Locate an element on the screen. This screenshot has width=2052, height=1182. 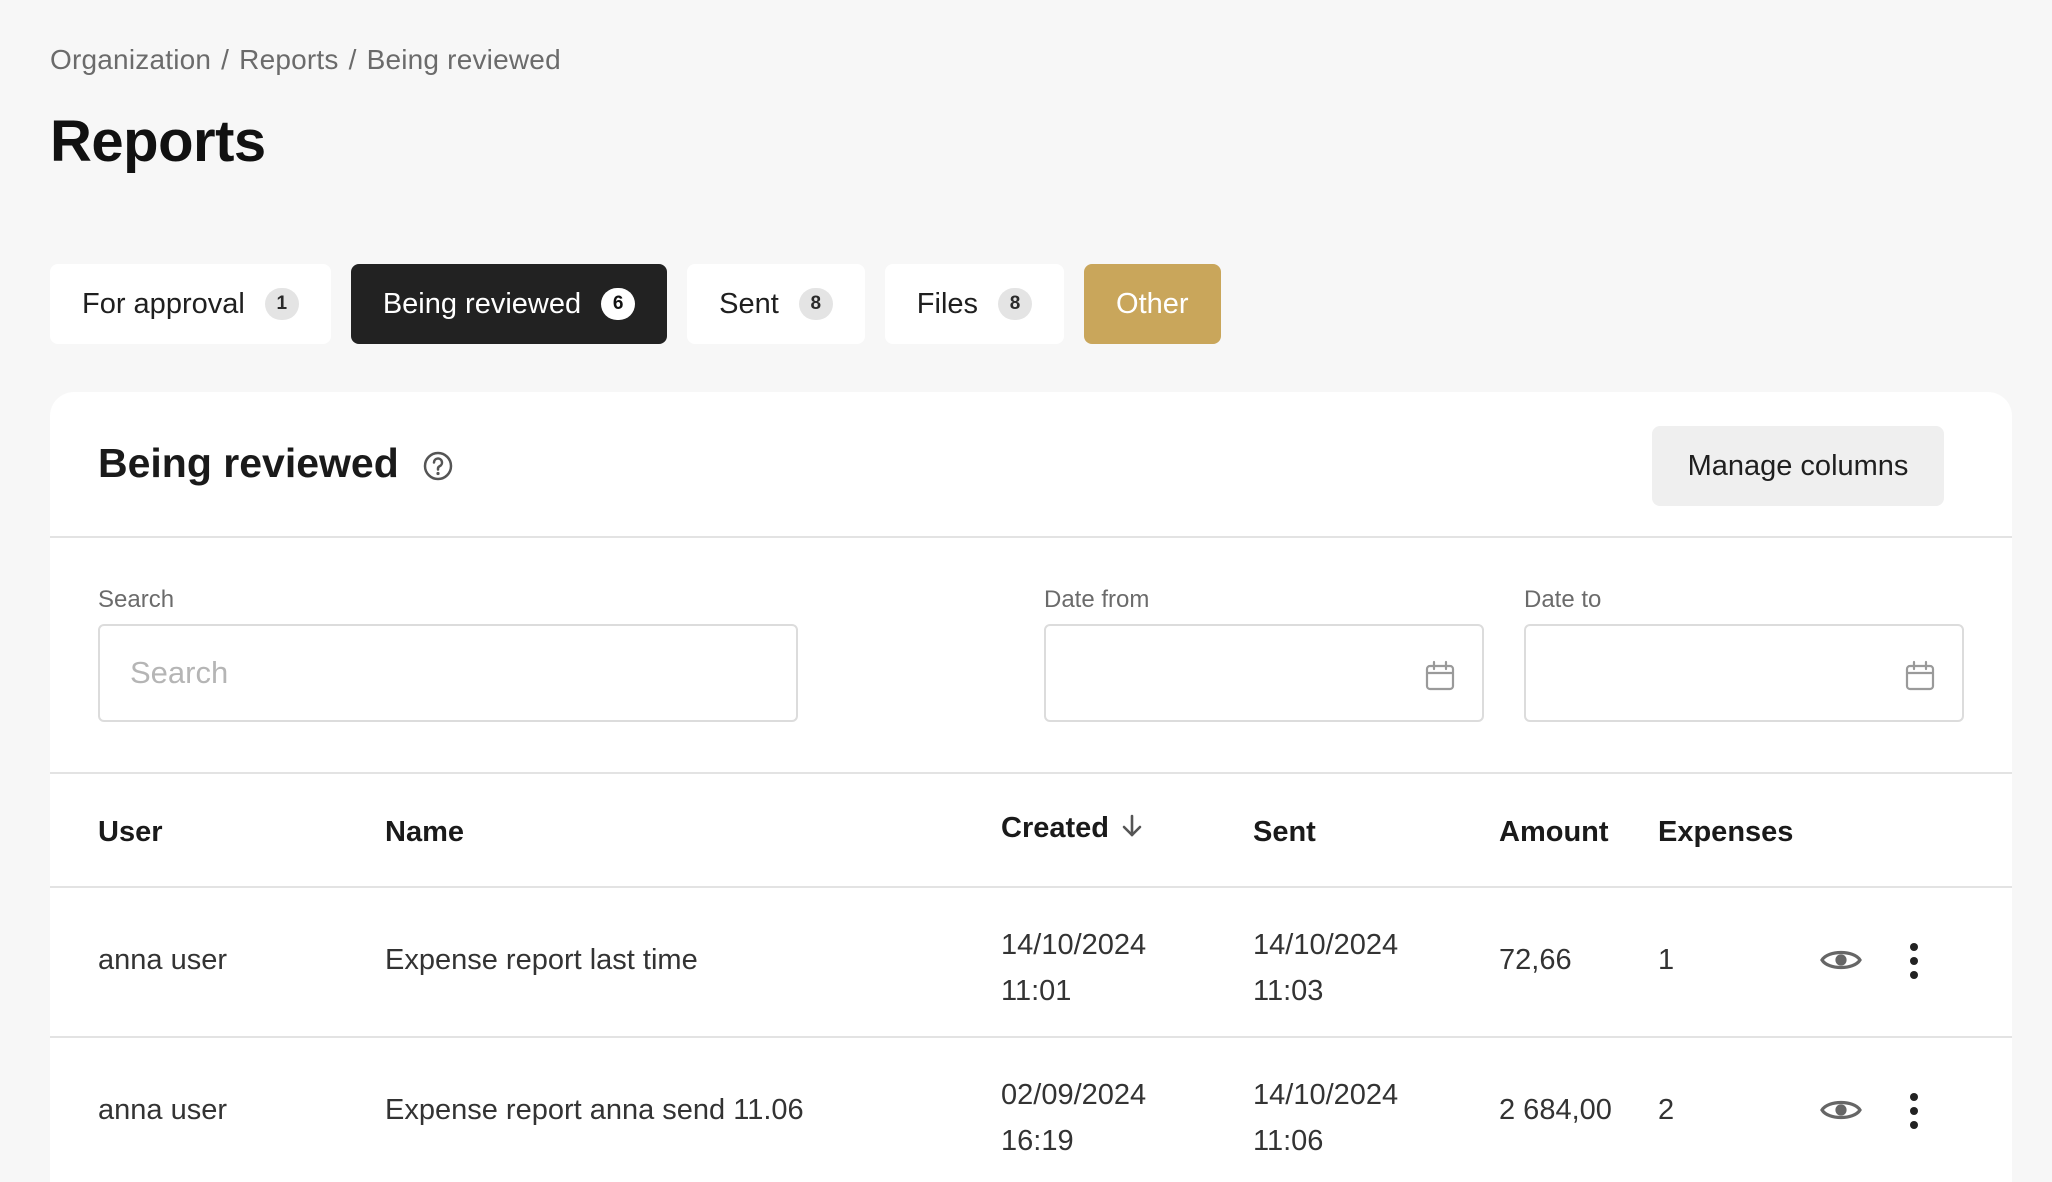
date-to-field is located at coordinates (1744, 673).